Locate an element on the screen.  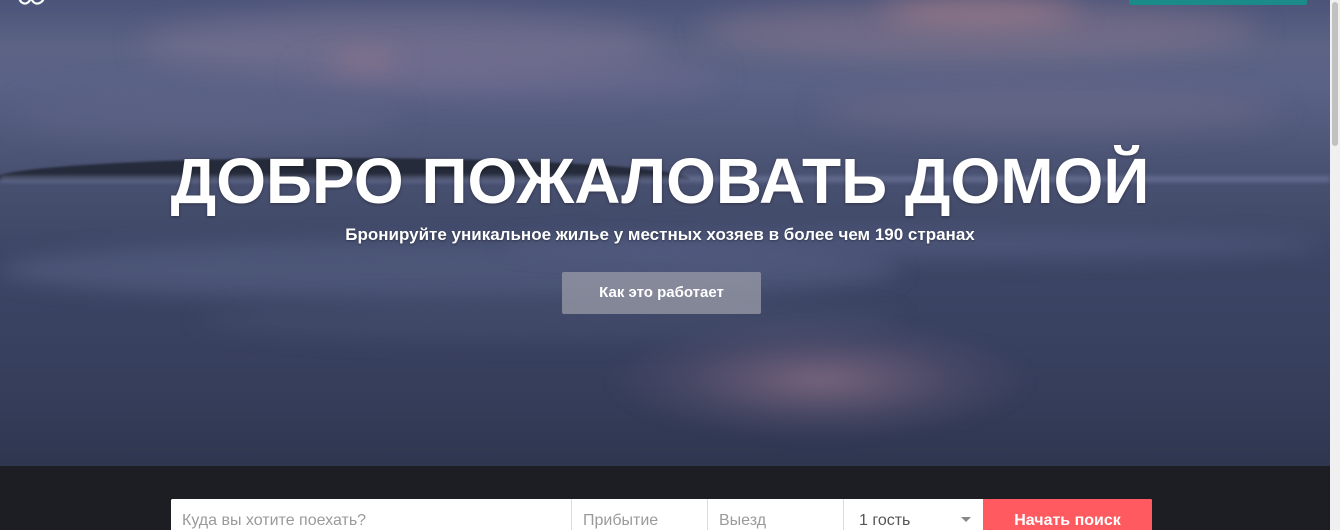
belo-icon is located at coordinates (31, 2).